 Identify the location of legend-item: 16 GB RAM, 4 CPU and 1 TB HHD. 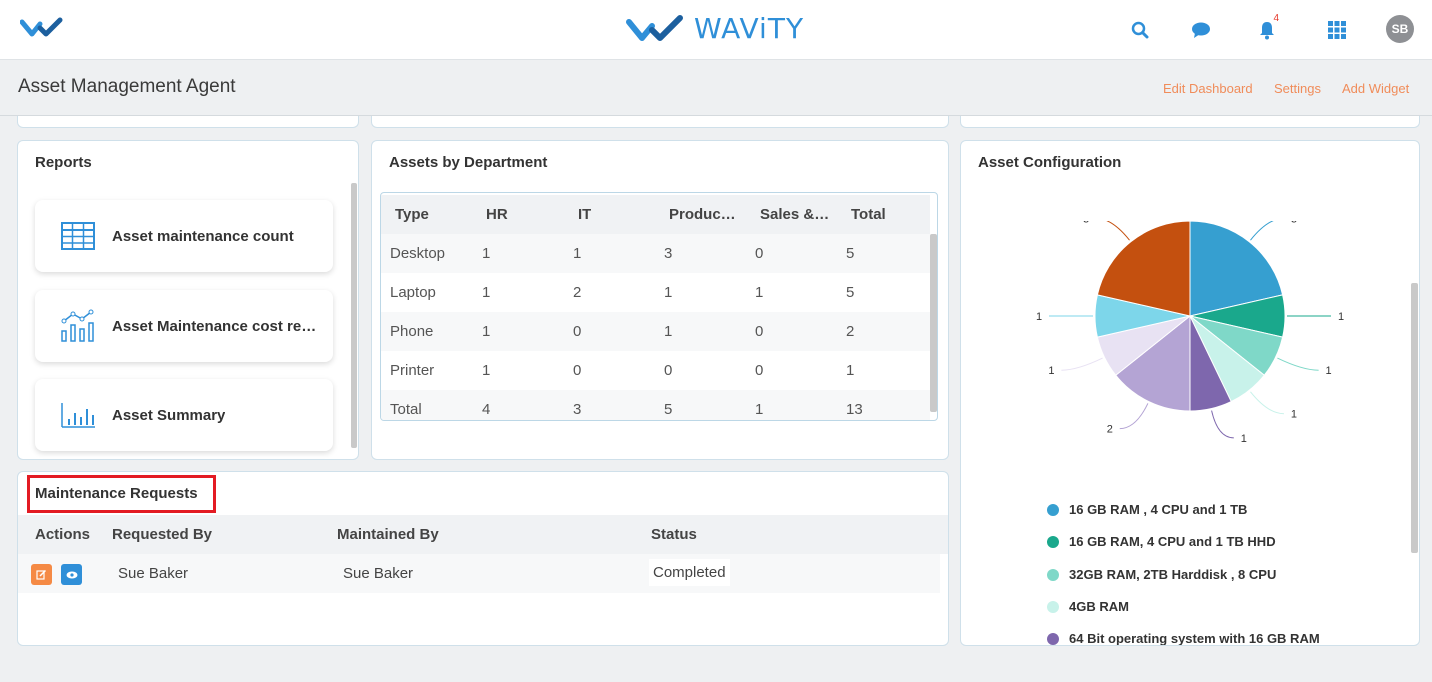
(1161, 541).